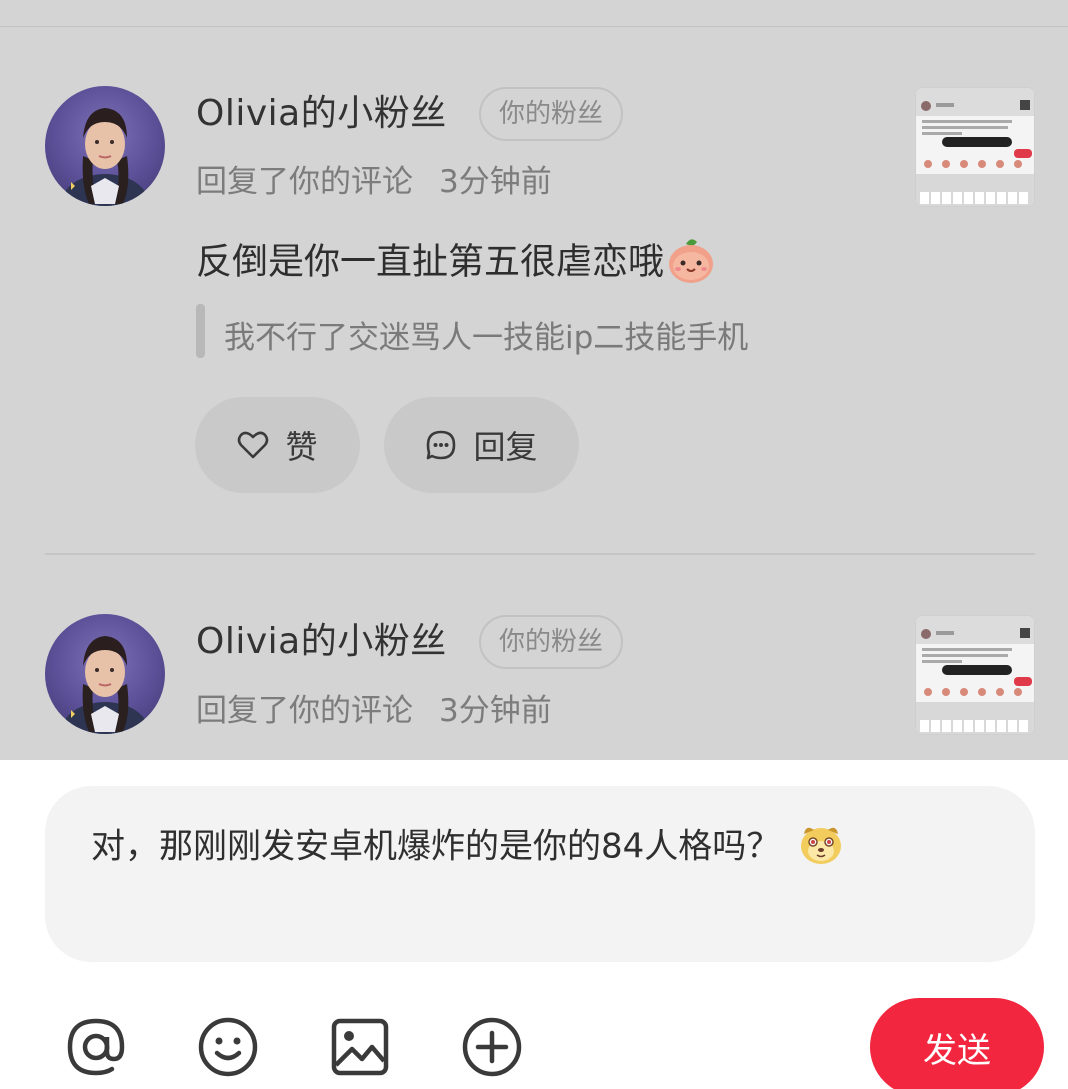 Image resolution: width=1068 pixels, height=1089 pixels. What do you see at coordinates (492, 1047) in the screenshot?
I see `add-icon` at bounding box center [492, 1047].